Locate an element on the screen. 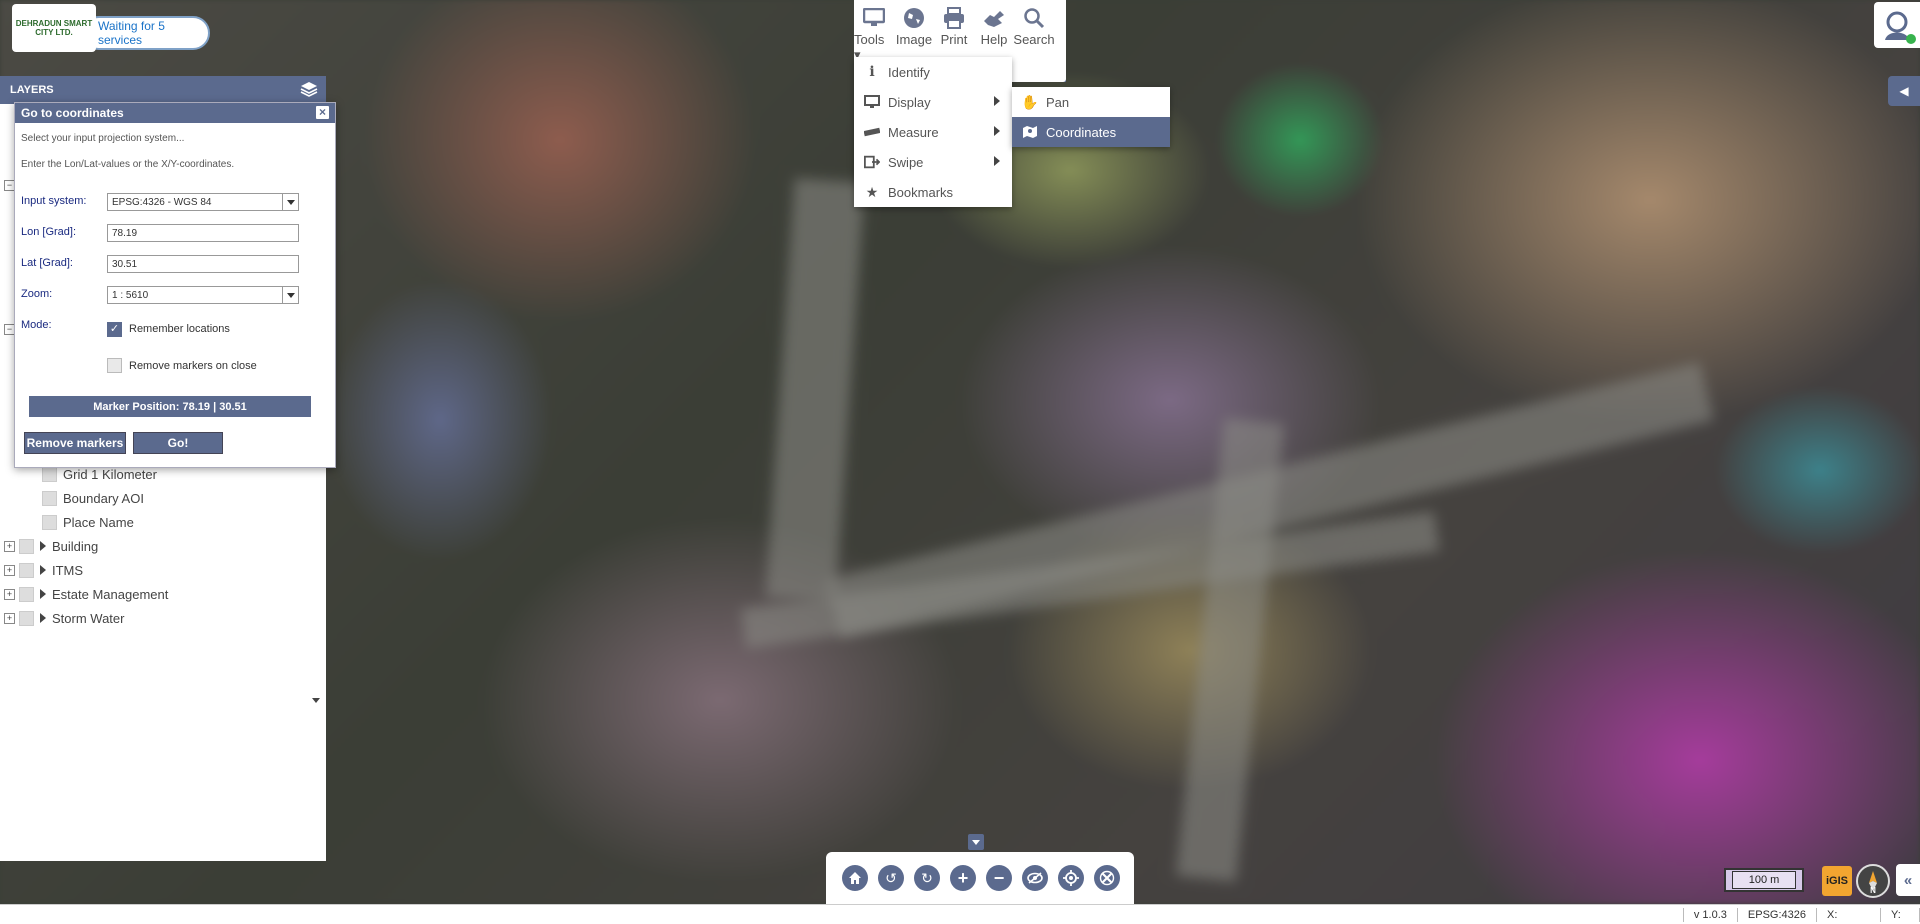  remove-markers-on-close-checkbox is located at coordinates (114, 365).